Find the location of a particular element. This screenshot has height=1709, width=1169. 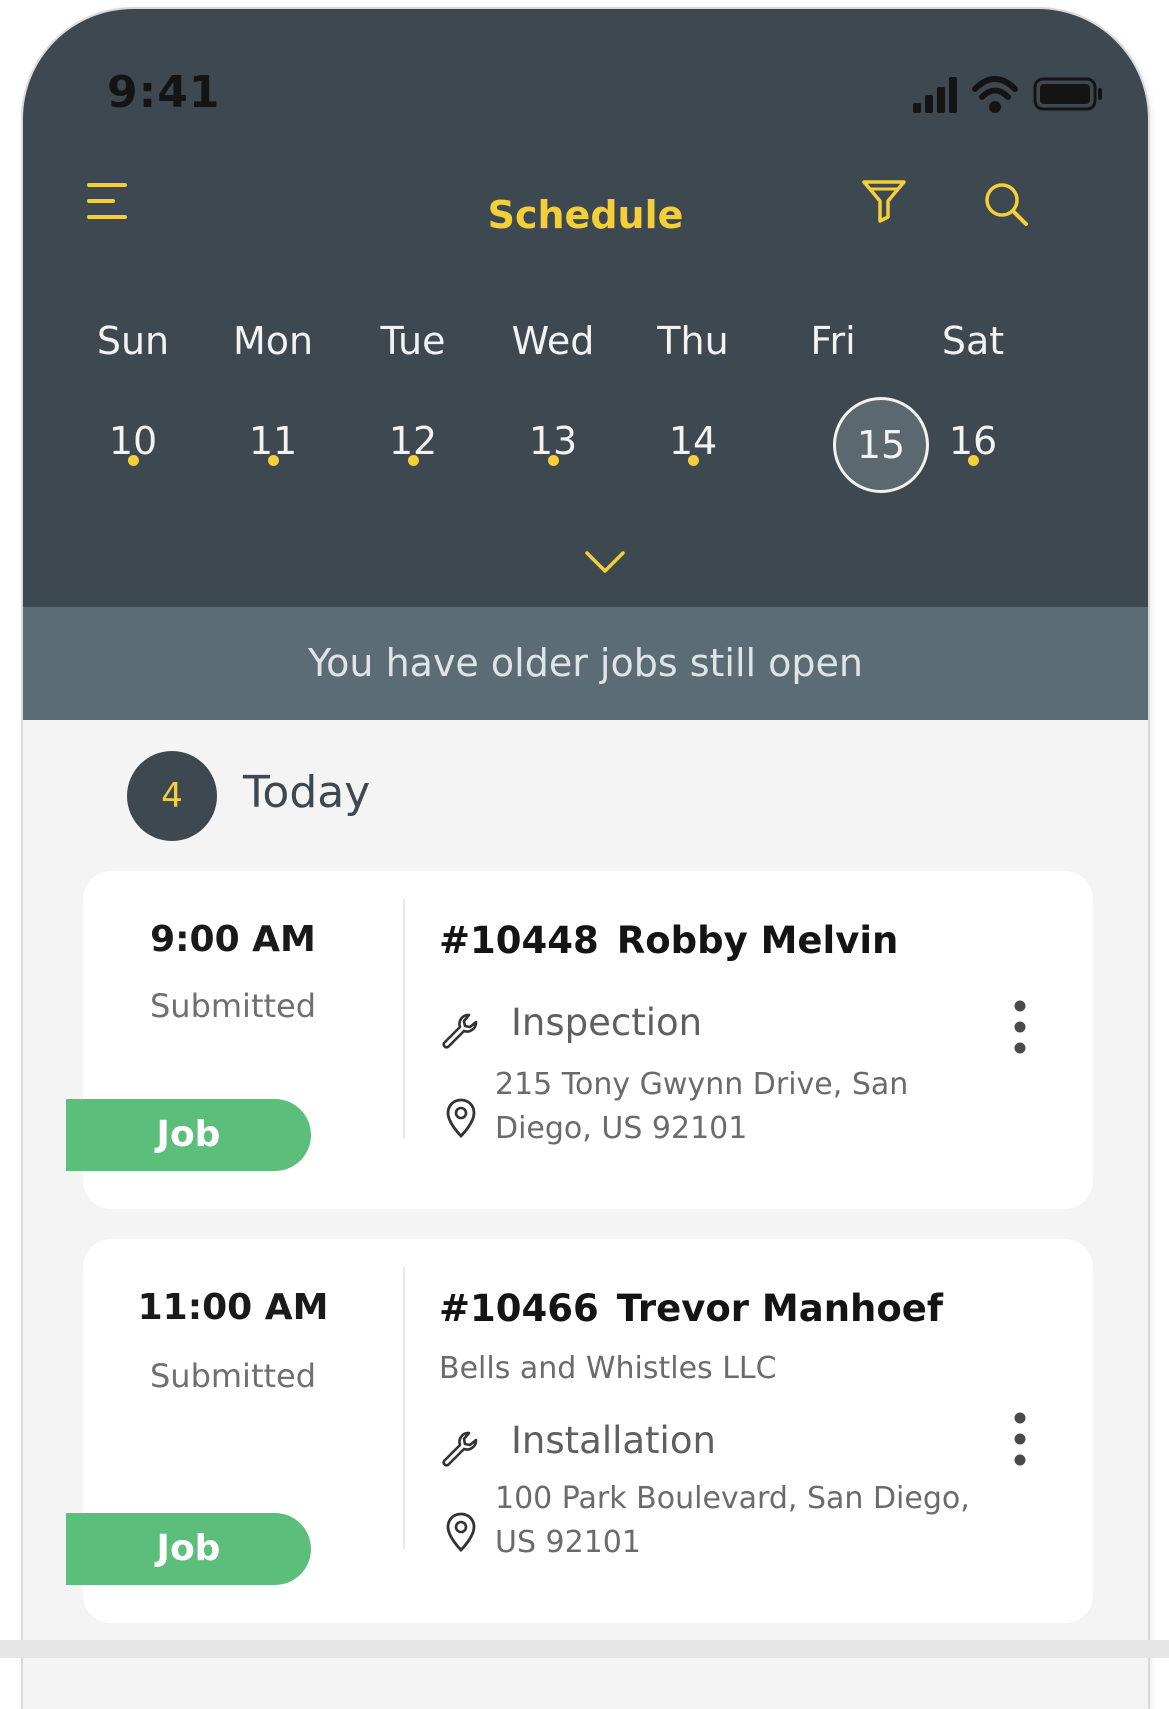

job-time: 11:00 AM is located at coordinates (233, 1307).